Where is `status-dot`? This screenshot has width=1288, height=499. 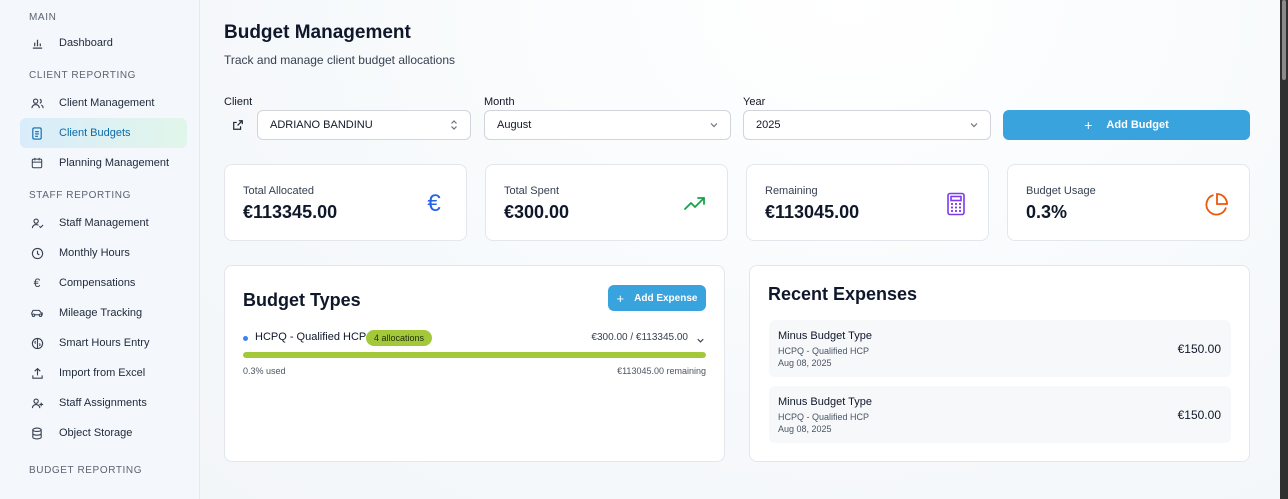
status-dot is located at coordinates (245, 338).